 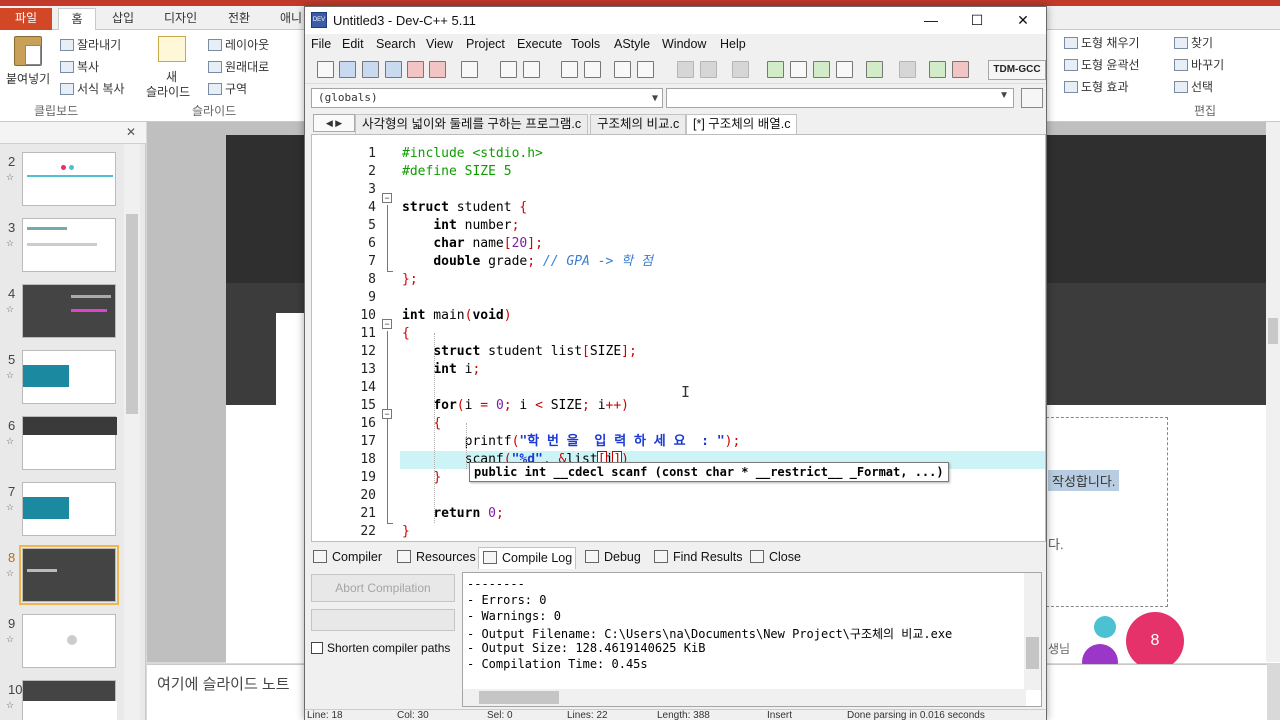 What do you see at coordinates (439, 44) in the screenshot?
I see `menu-view: View` at bounding box center [439, 44].